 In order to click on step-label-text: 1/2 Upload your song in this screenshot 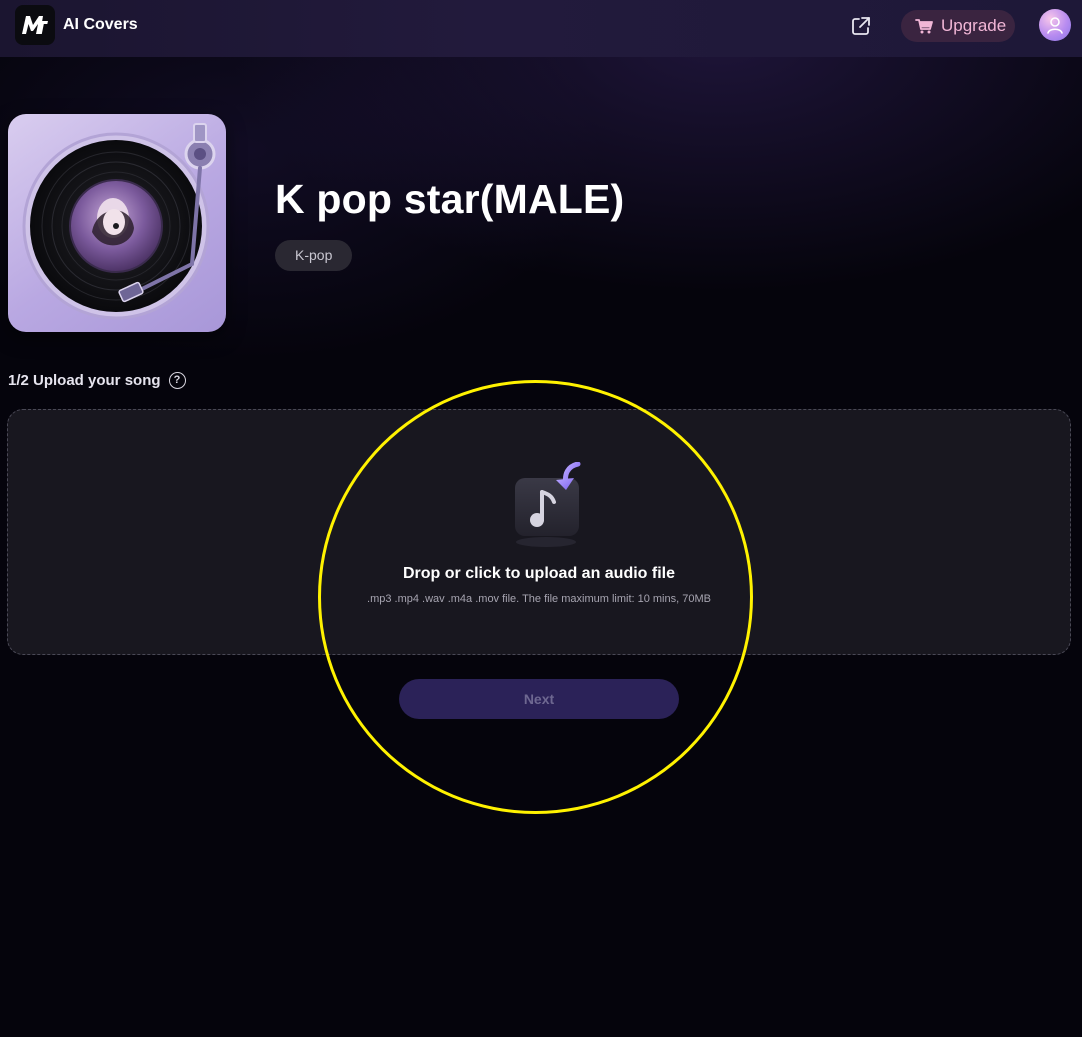, I will do `click(84, 380)`.